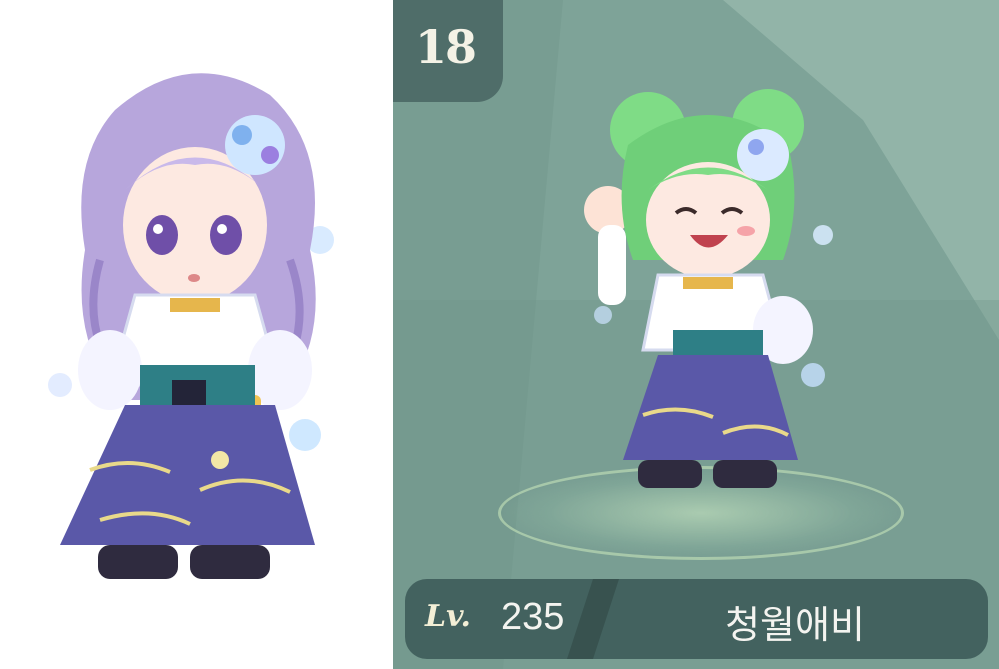  I want to click on character-info-bar: Lv. 235 청월애비, so click(696, 619).